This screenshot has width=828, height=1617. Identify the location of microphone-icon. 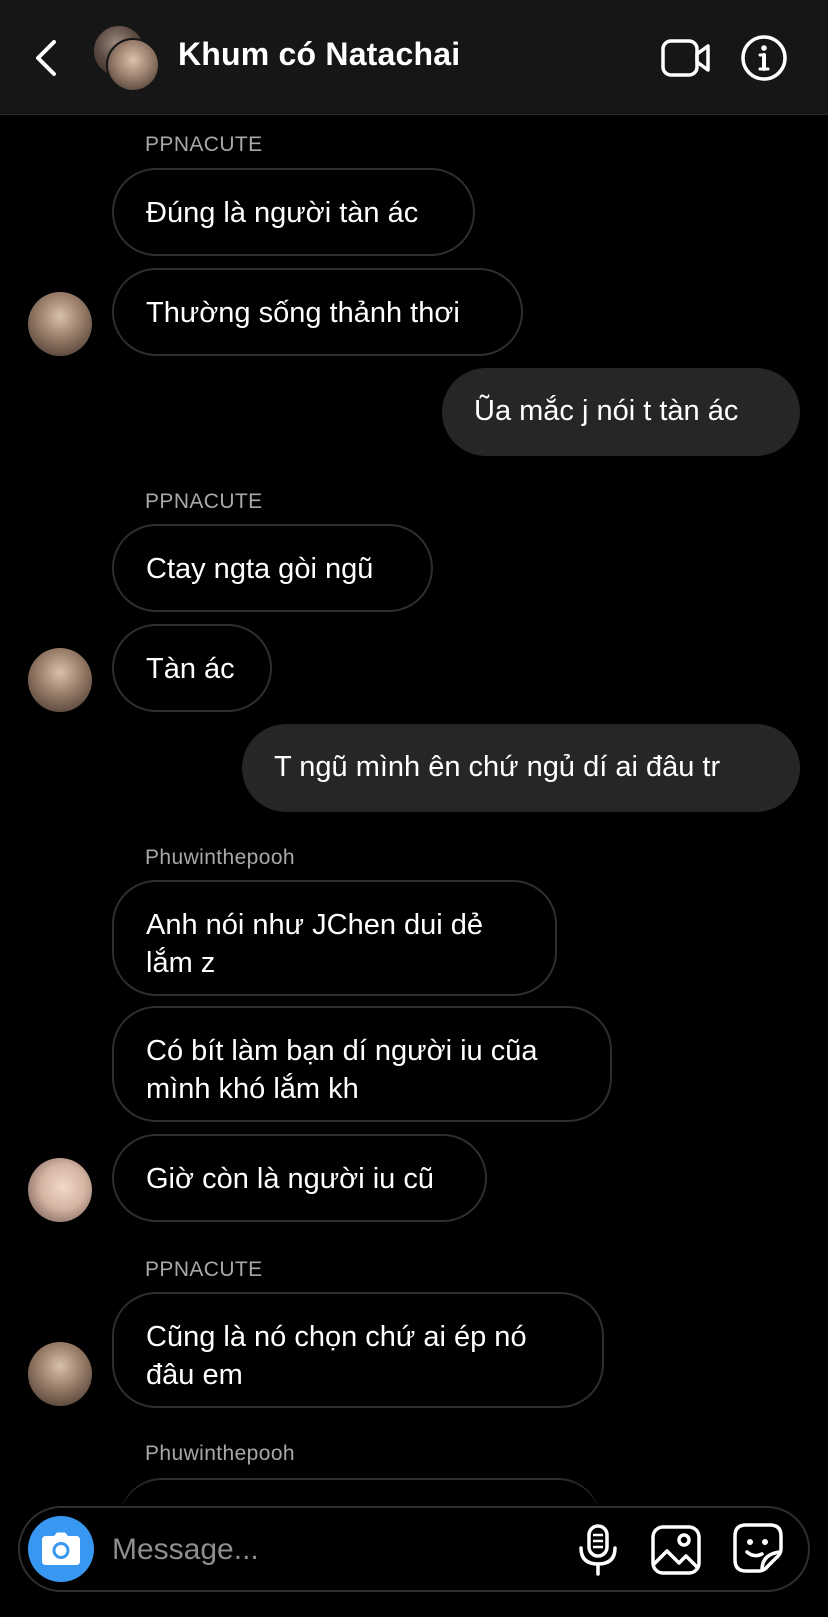
(598, 1550).